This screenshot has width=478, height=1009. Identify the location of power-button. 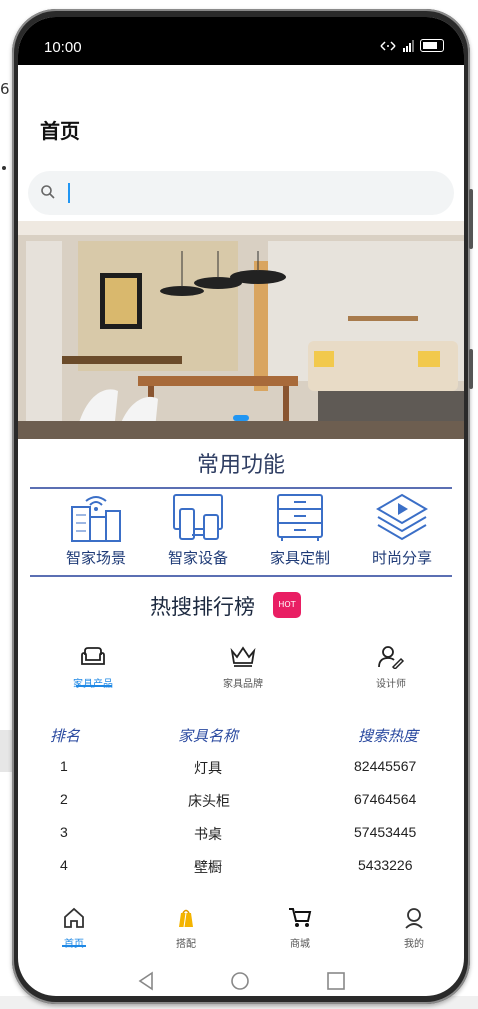
(471, 369).